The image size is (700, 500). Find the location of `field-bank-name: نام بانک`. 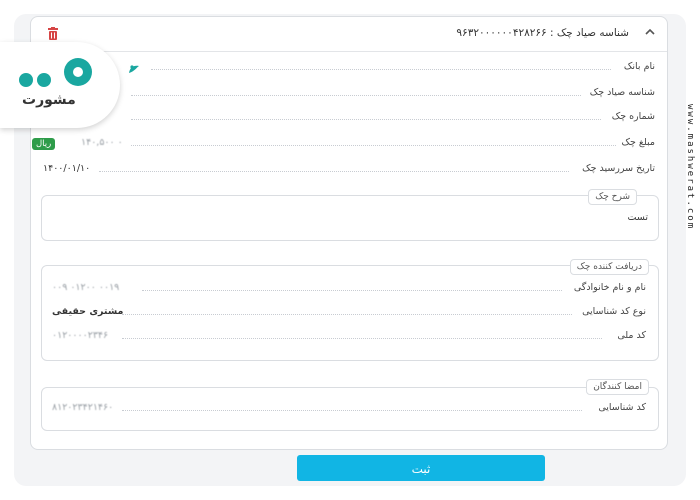

field-bank-name: نام بانک is located at coordinates (349, 69).